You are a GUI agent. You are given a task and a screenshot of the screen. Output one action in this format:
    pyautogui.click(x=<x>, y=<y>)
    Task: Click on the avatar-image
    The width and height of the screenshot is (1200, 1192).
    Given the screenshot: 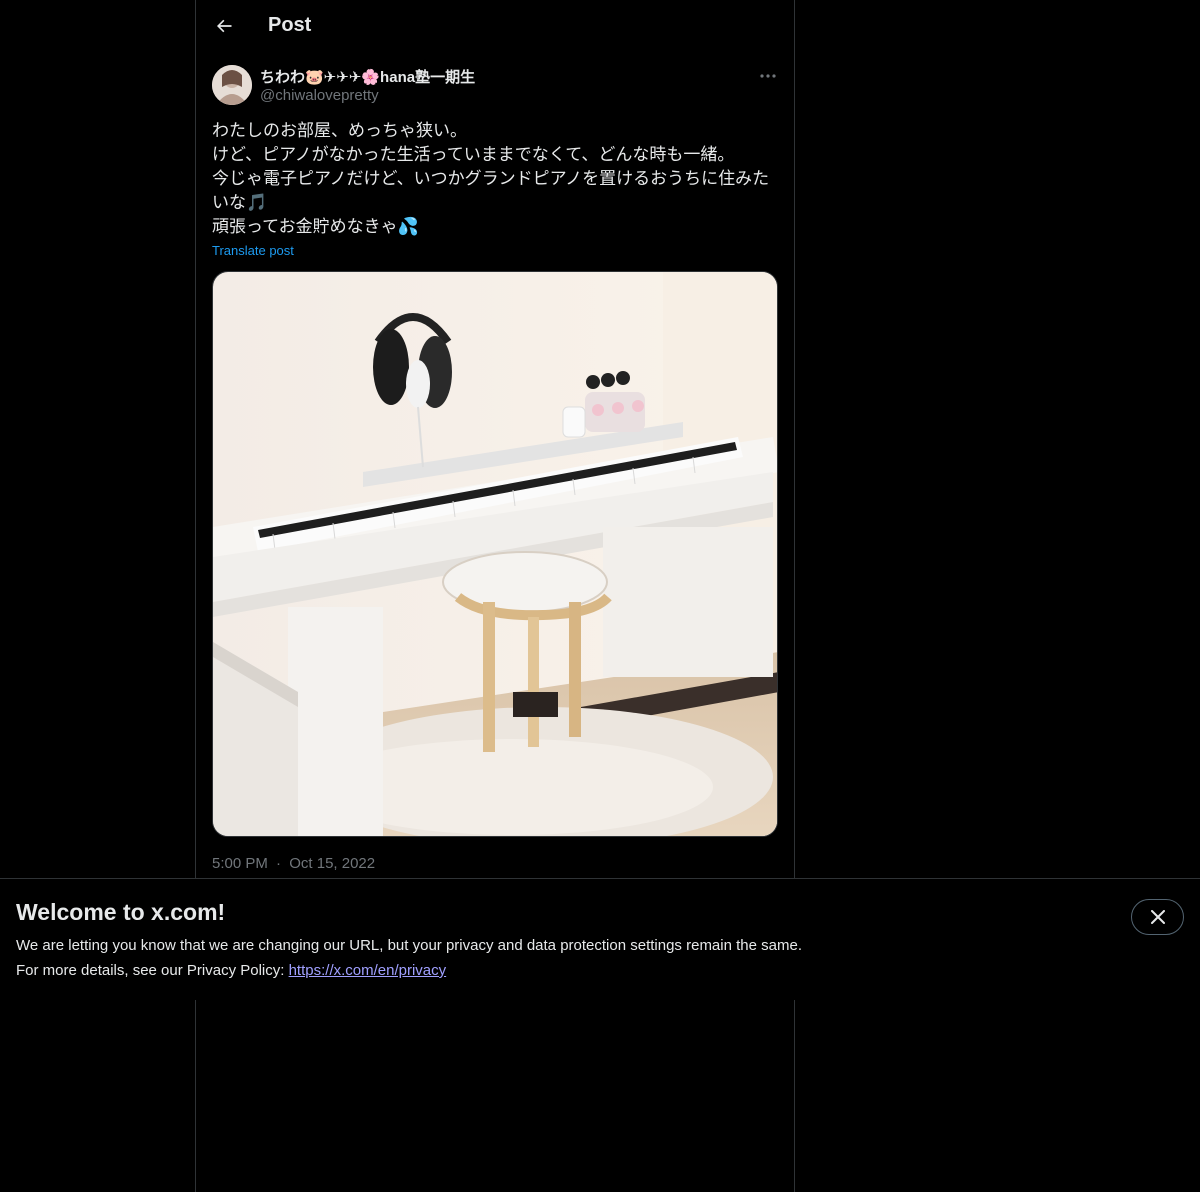 What is the action you would take?
    pyautogui.click(x=232, y=85)
    